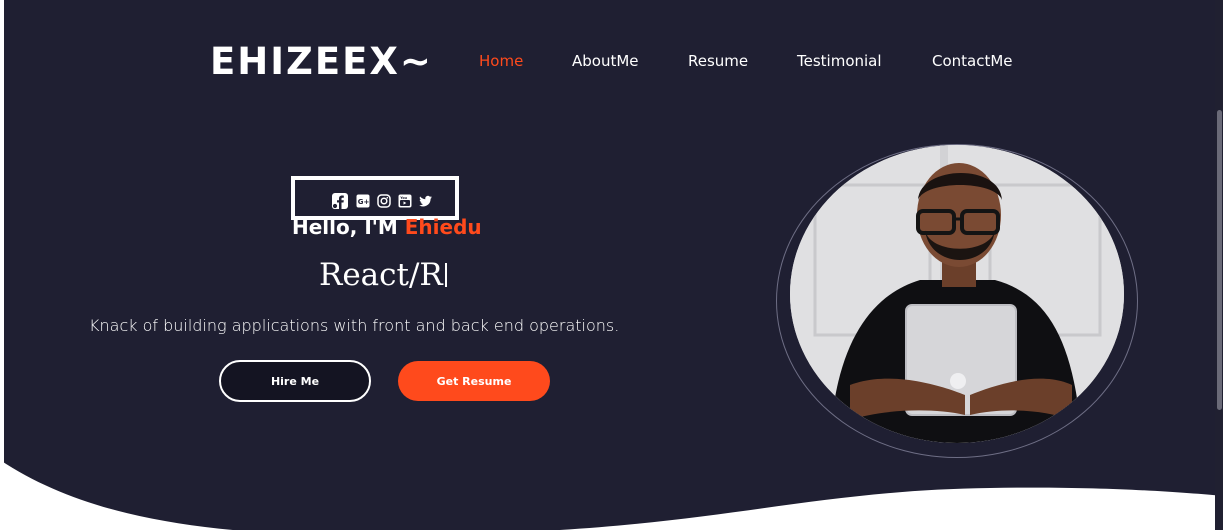 This screenshot has width=1223, height=530. I want to click on hire-me-button: Hire Me, so click(295, 381).